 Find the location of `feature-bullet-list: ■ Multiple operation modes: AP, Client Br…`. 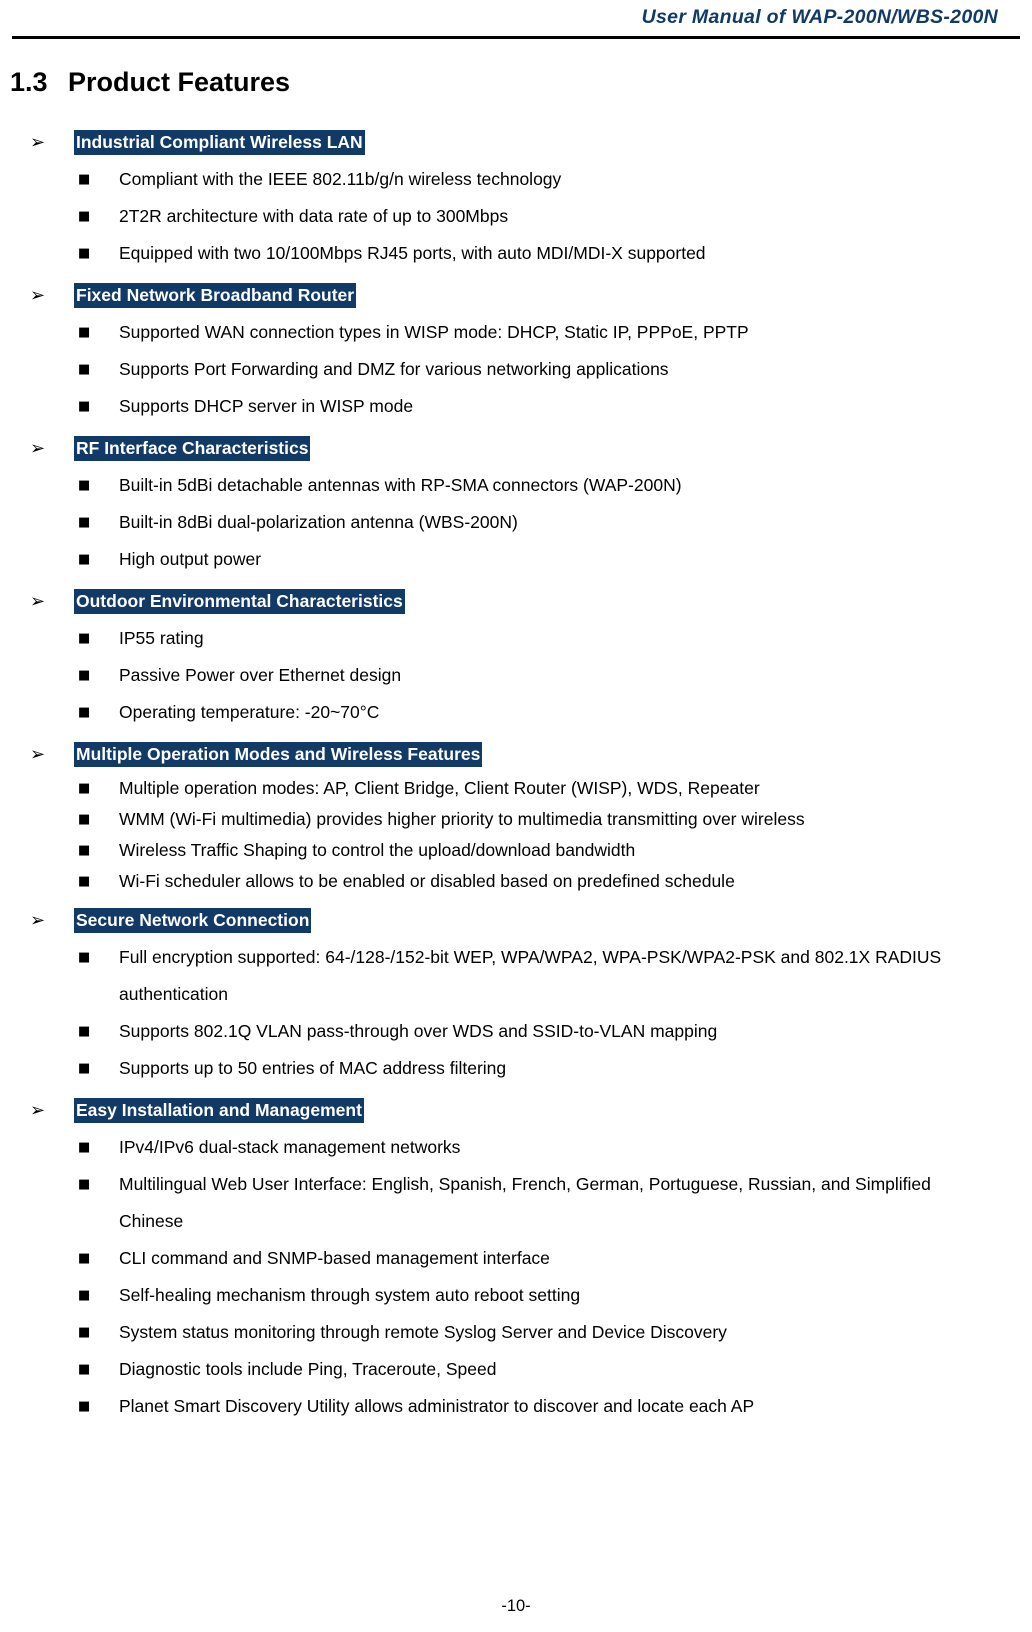

feature-bullet-list: ■ Multiple operation modes: AP, Client Br… is located at coordinates (516, 835).